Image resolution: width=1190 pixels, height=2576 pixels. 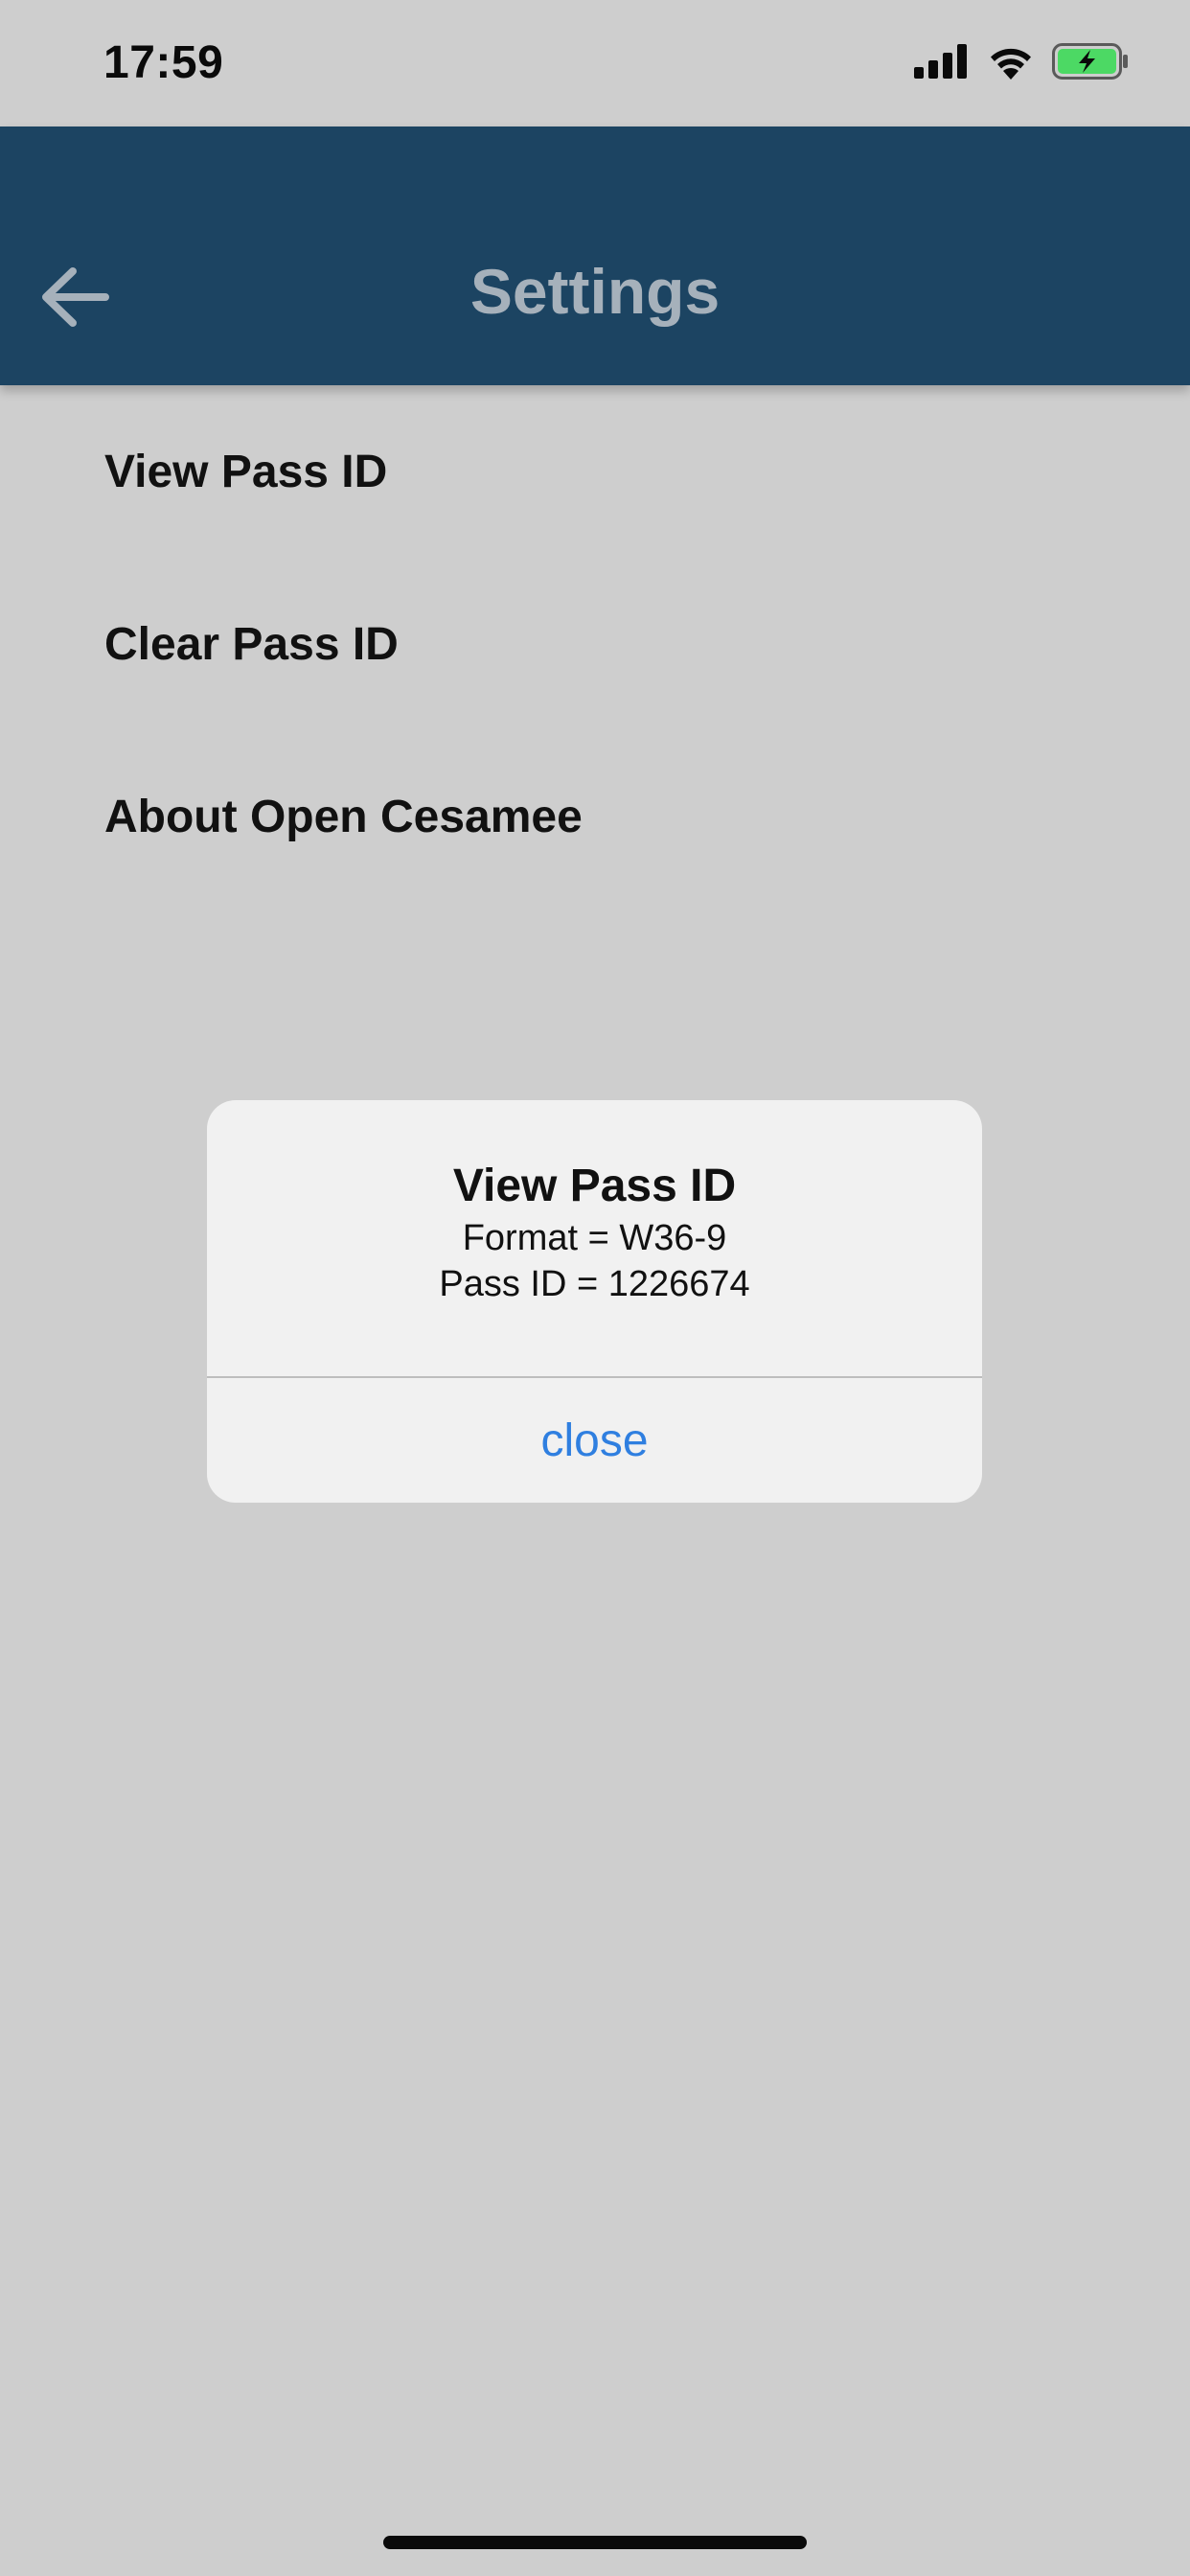 What do you see at coordinates (595, 471) in the screenshot?
I see `menu-item-view-pass-id: View Pass ID` at bounding box center [595, 471].